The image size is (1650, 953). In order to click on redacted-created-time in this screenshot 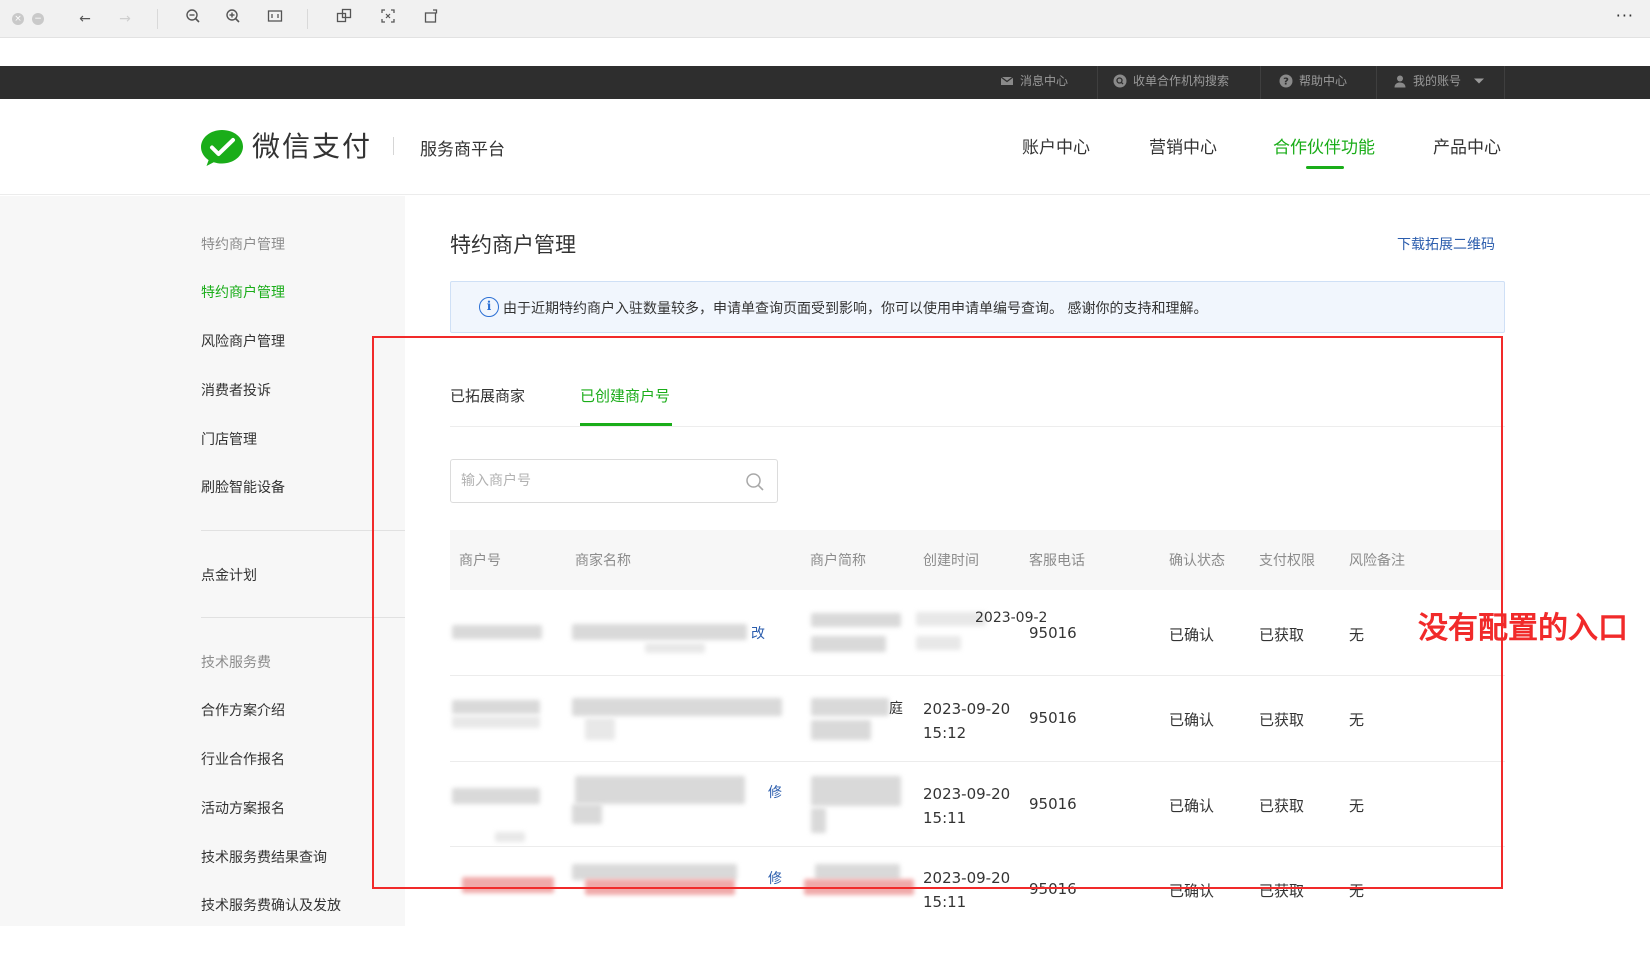, I will do `click(938, 643)`.